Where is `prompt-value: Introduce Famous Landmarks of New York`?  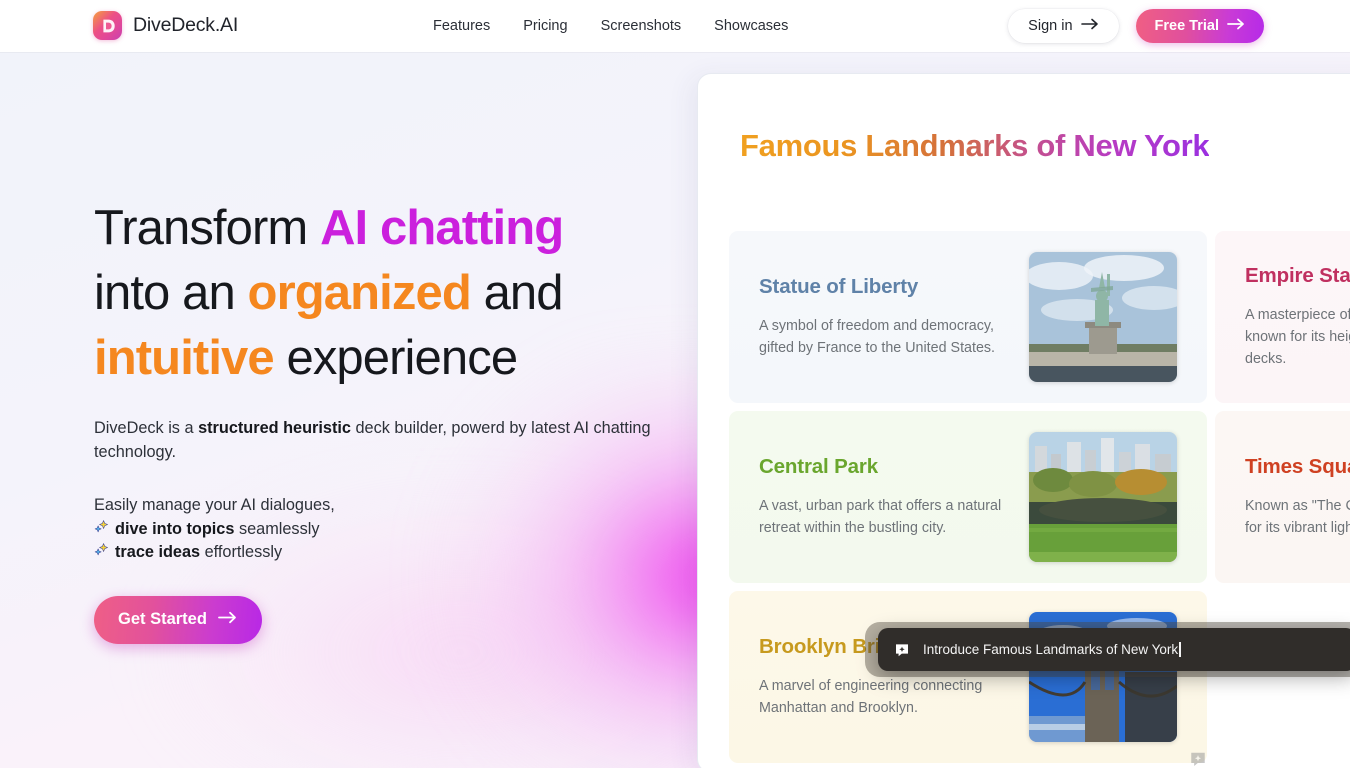
prompt-value: Introduce Famous Landmarks of New York is located at coordinates (1051, 649).